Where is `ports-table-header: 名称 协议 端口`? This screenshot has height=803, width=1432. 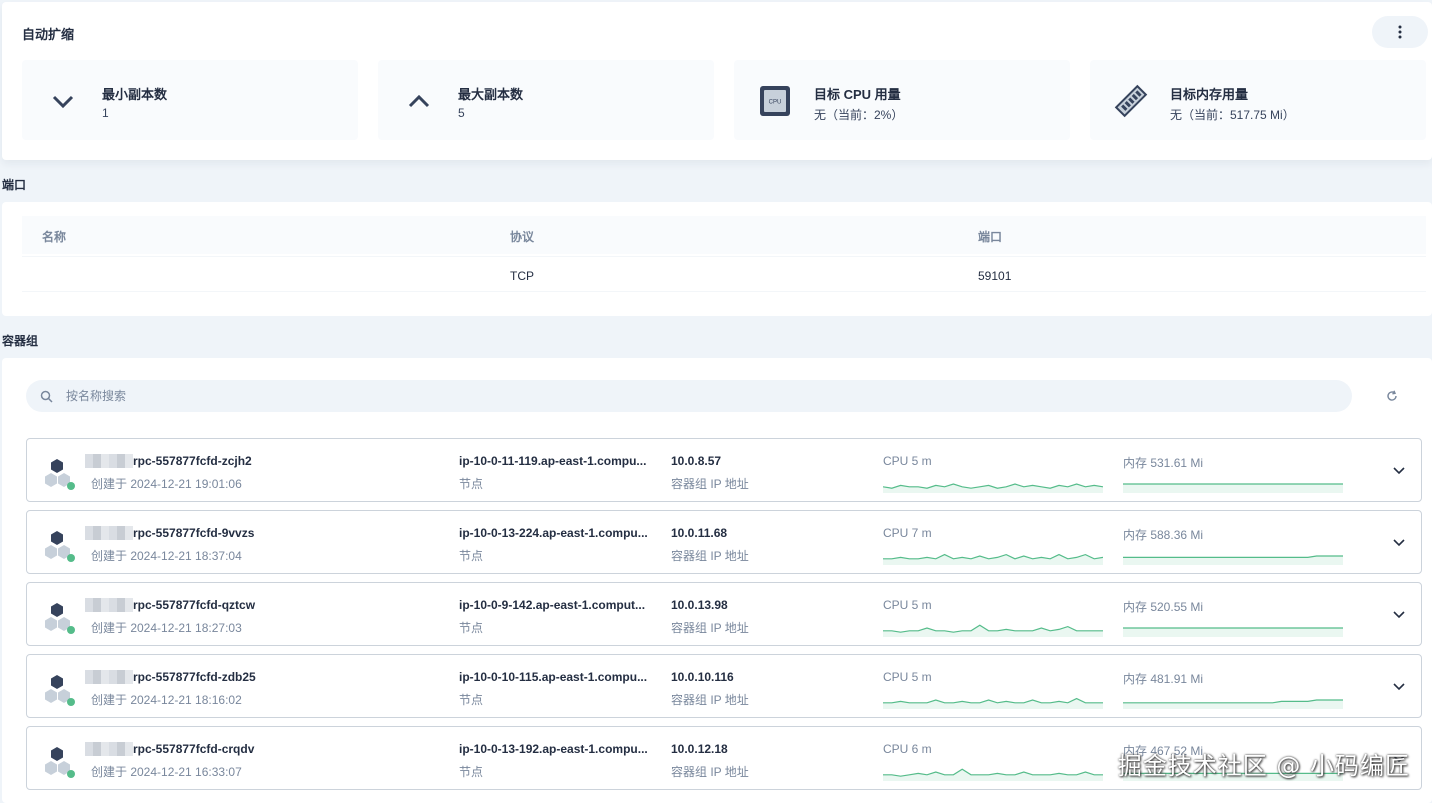
ports-table-header: 名称 协议 端口 is located at coordinates (724, 235).